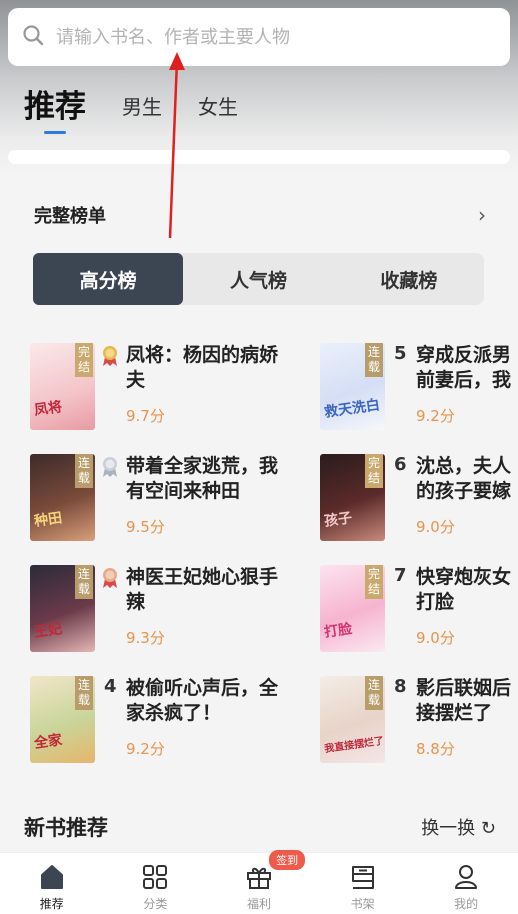  I want to click on nav-category: 分类, so click(156, 883).